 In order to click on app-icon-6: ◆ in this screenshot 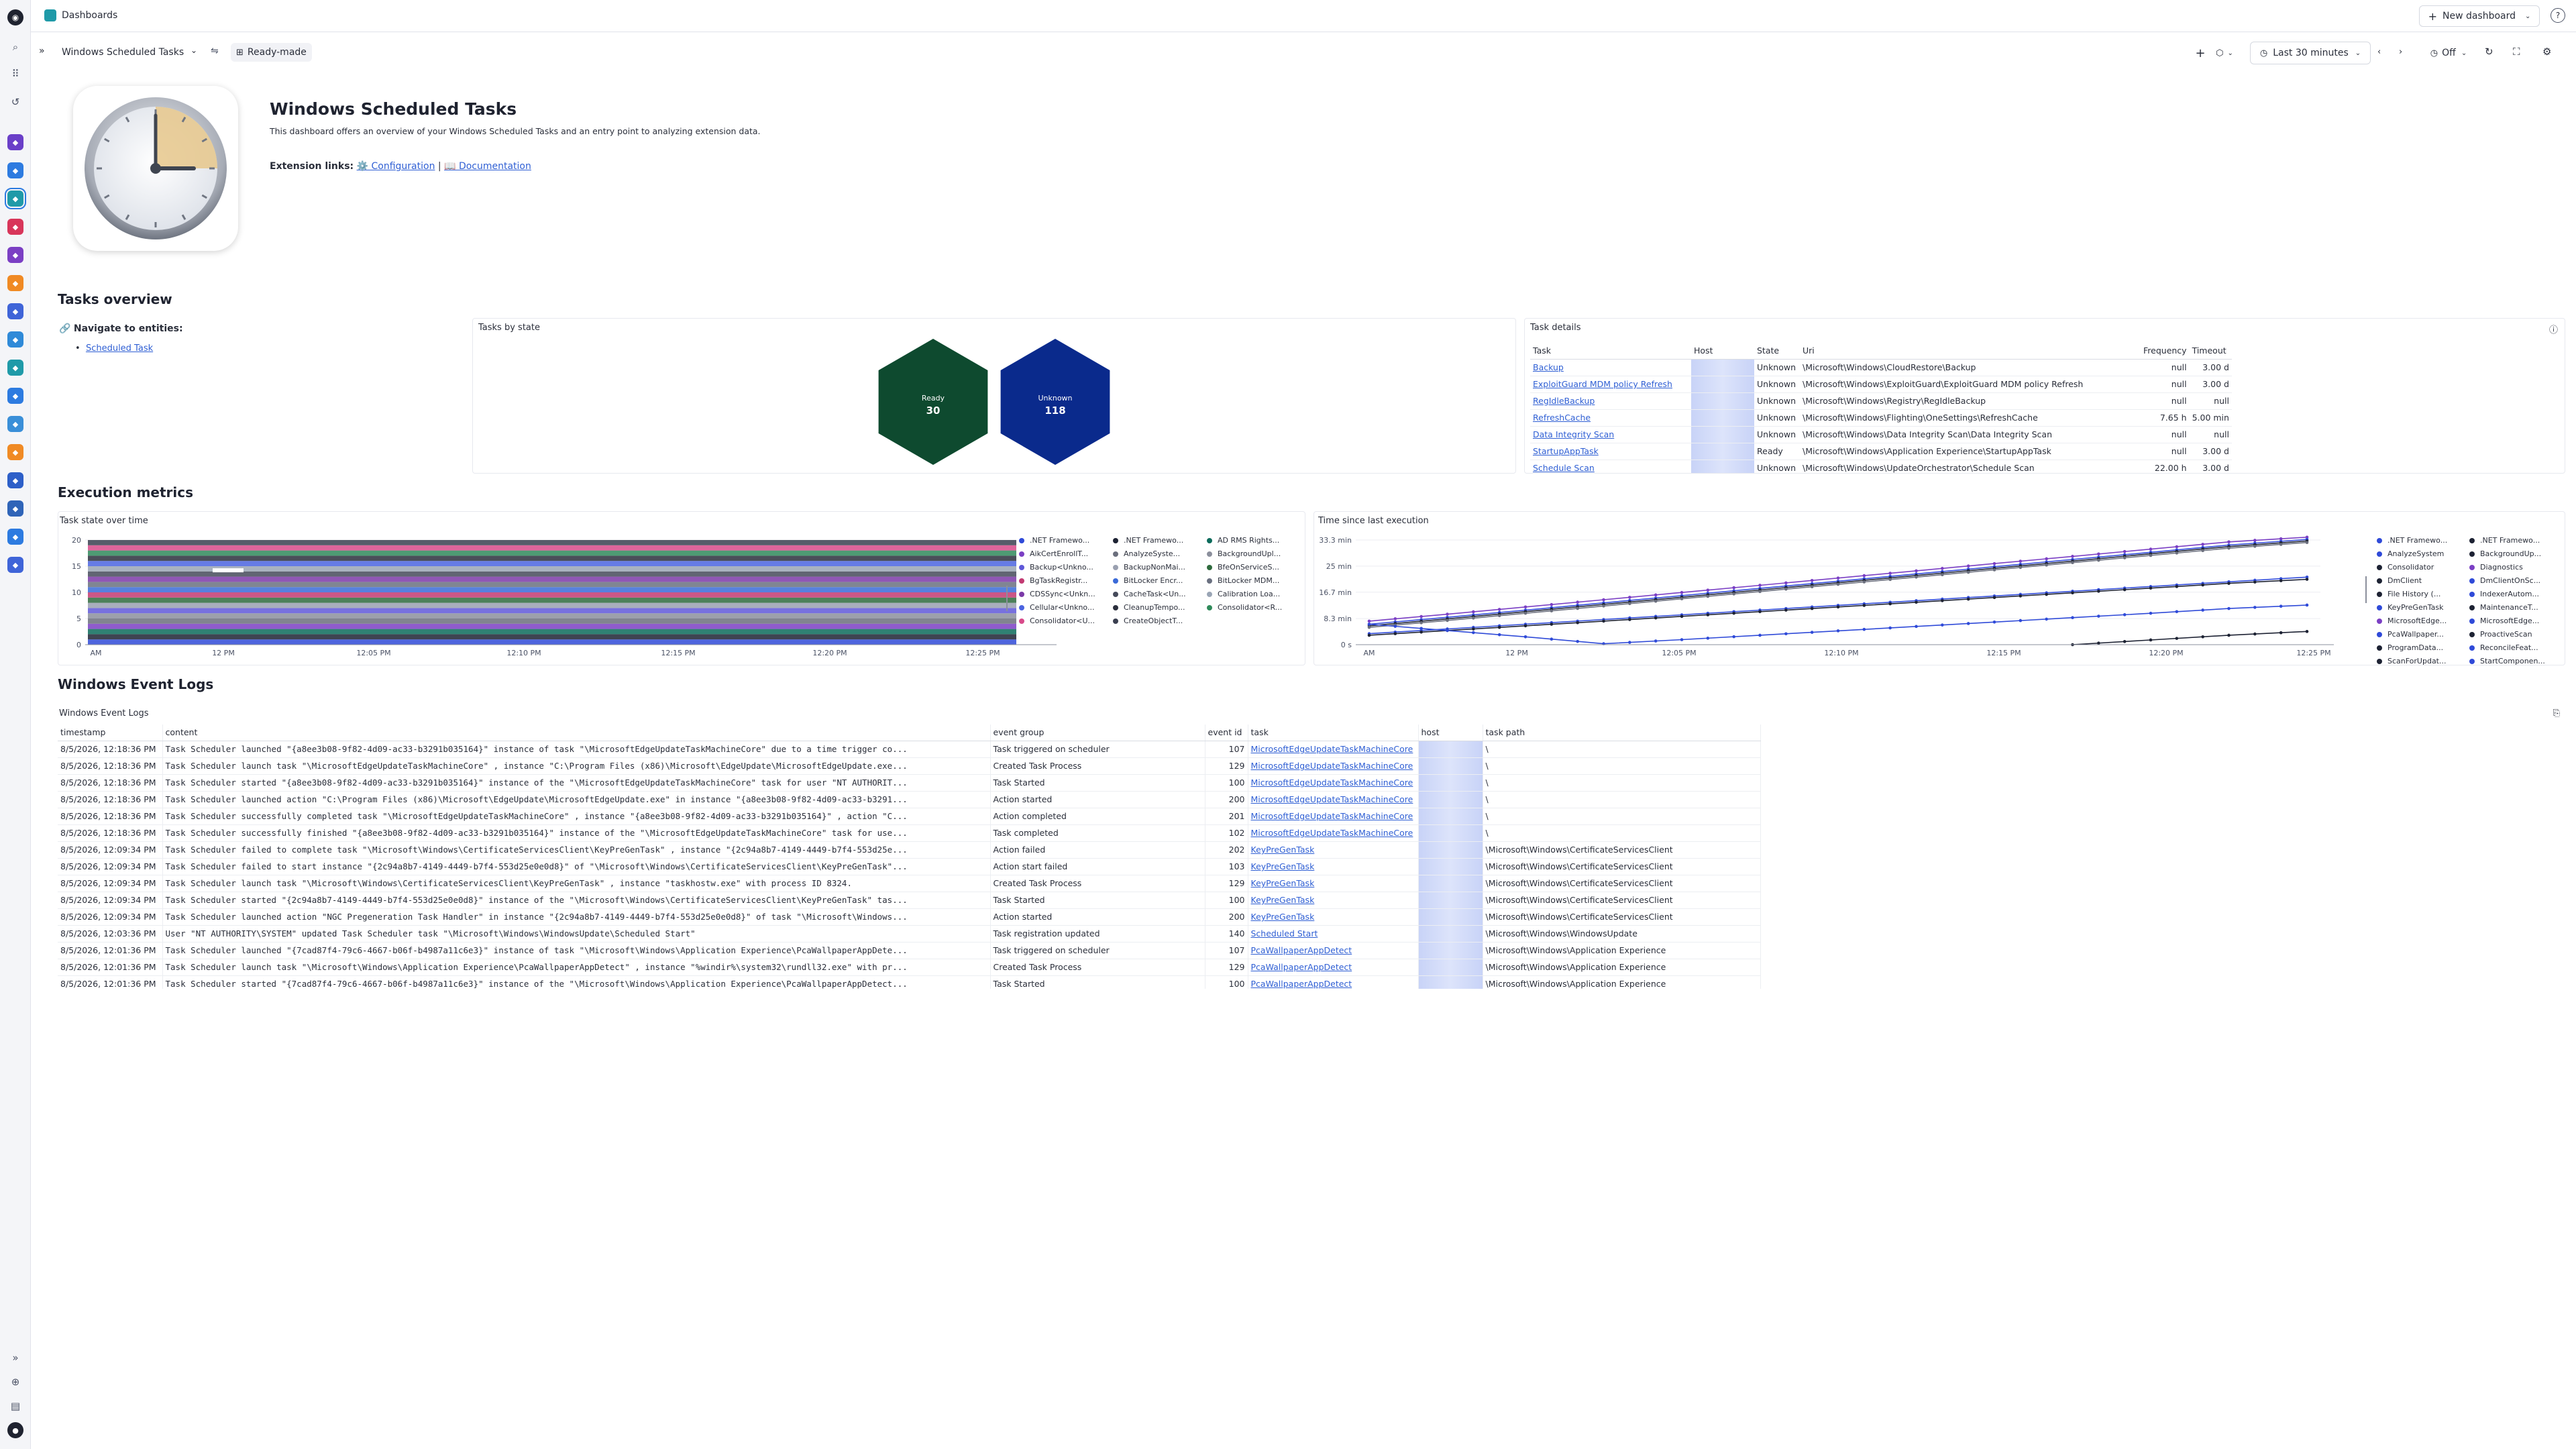, I will do `click(15, 283)`.